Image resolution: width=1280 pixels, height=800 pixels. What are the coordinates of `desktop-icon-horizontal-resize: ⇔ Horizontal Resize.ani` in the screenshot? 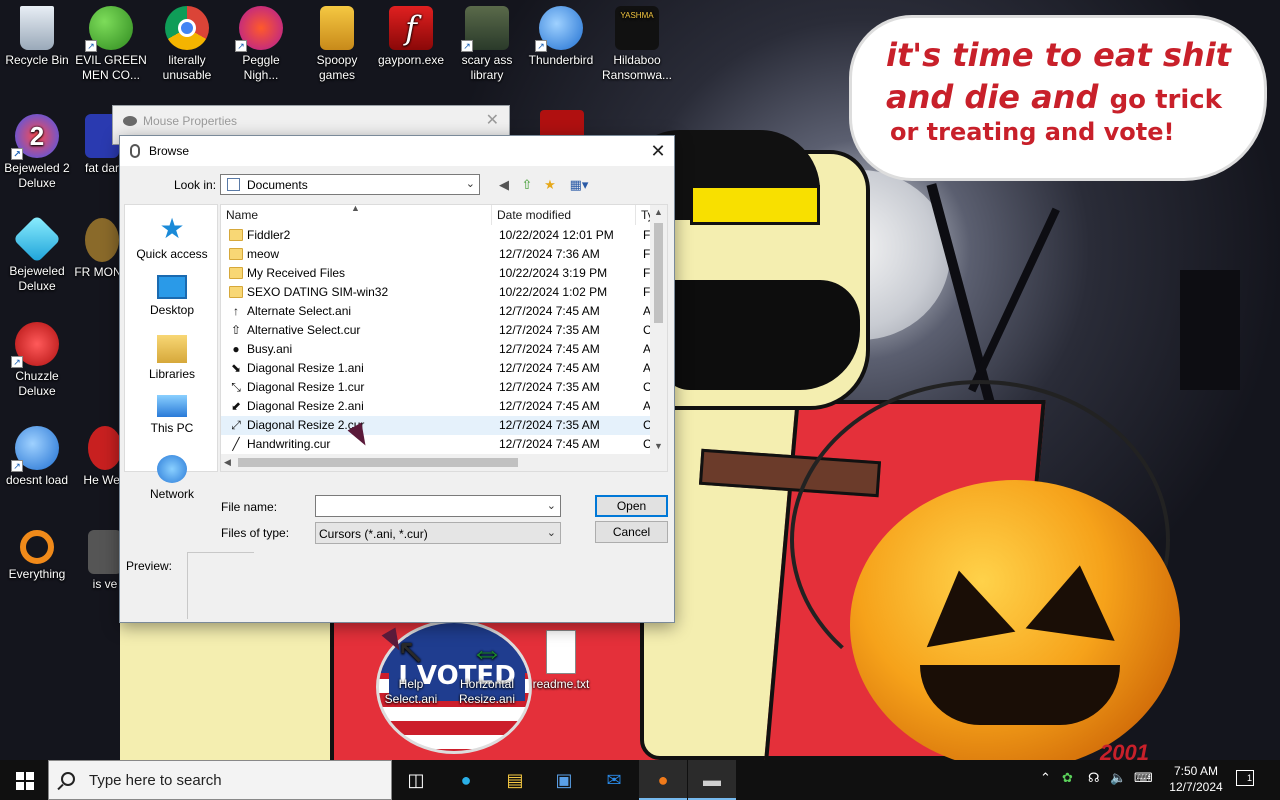 It's located at (487, 665).